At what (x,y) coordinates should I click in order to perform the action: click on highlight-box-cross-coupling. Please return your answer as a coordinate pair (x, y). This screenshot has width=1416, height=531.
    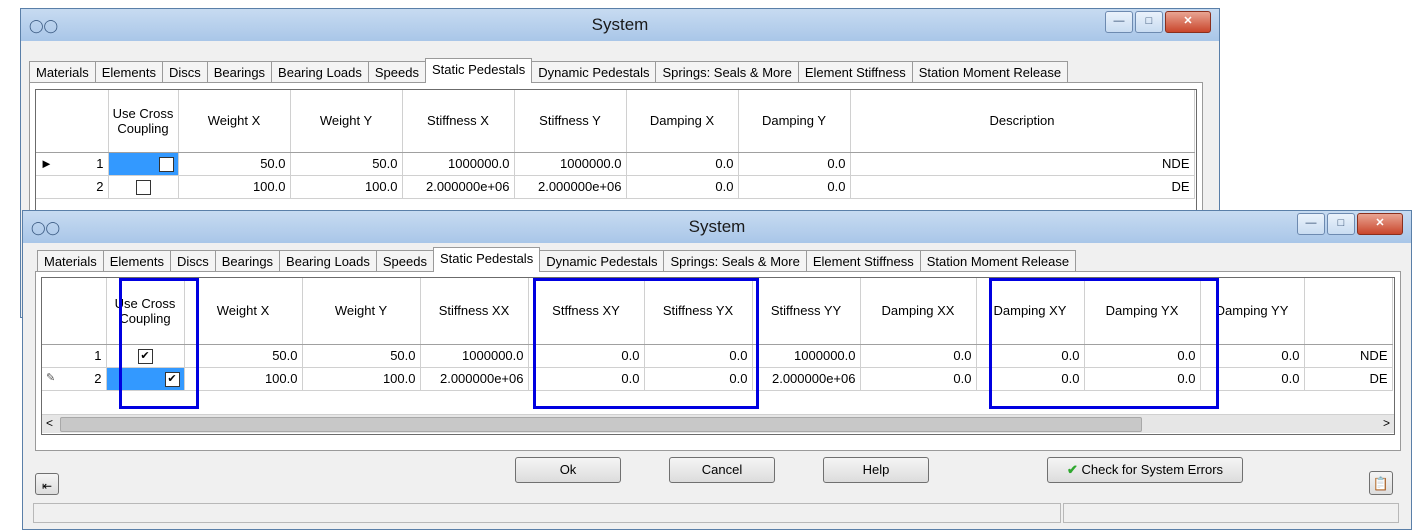
    Looking at the image, I should click on (159, 343).